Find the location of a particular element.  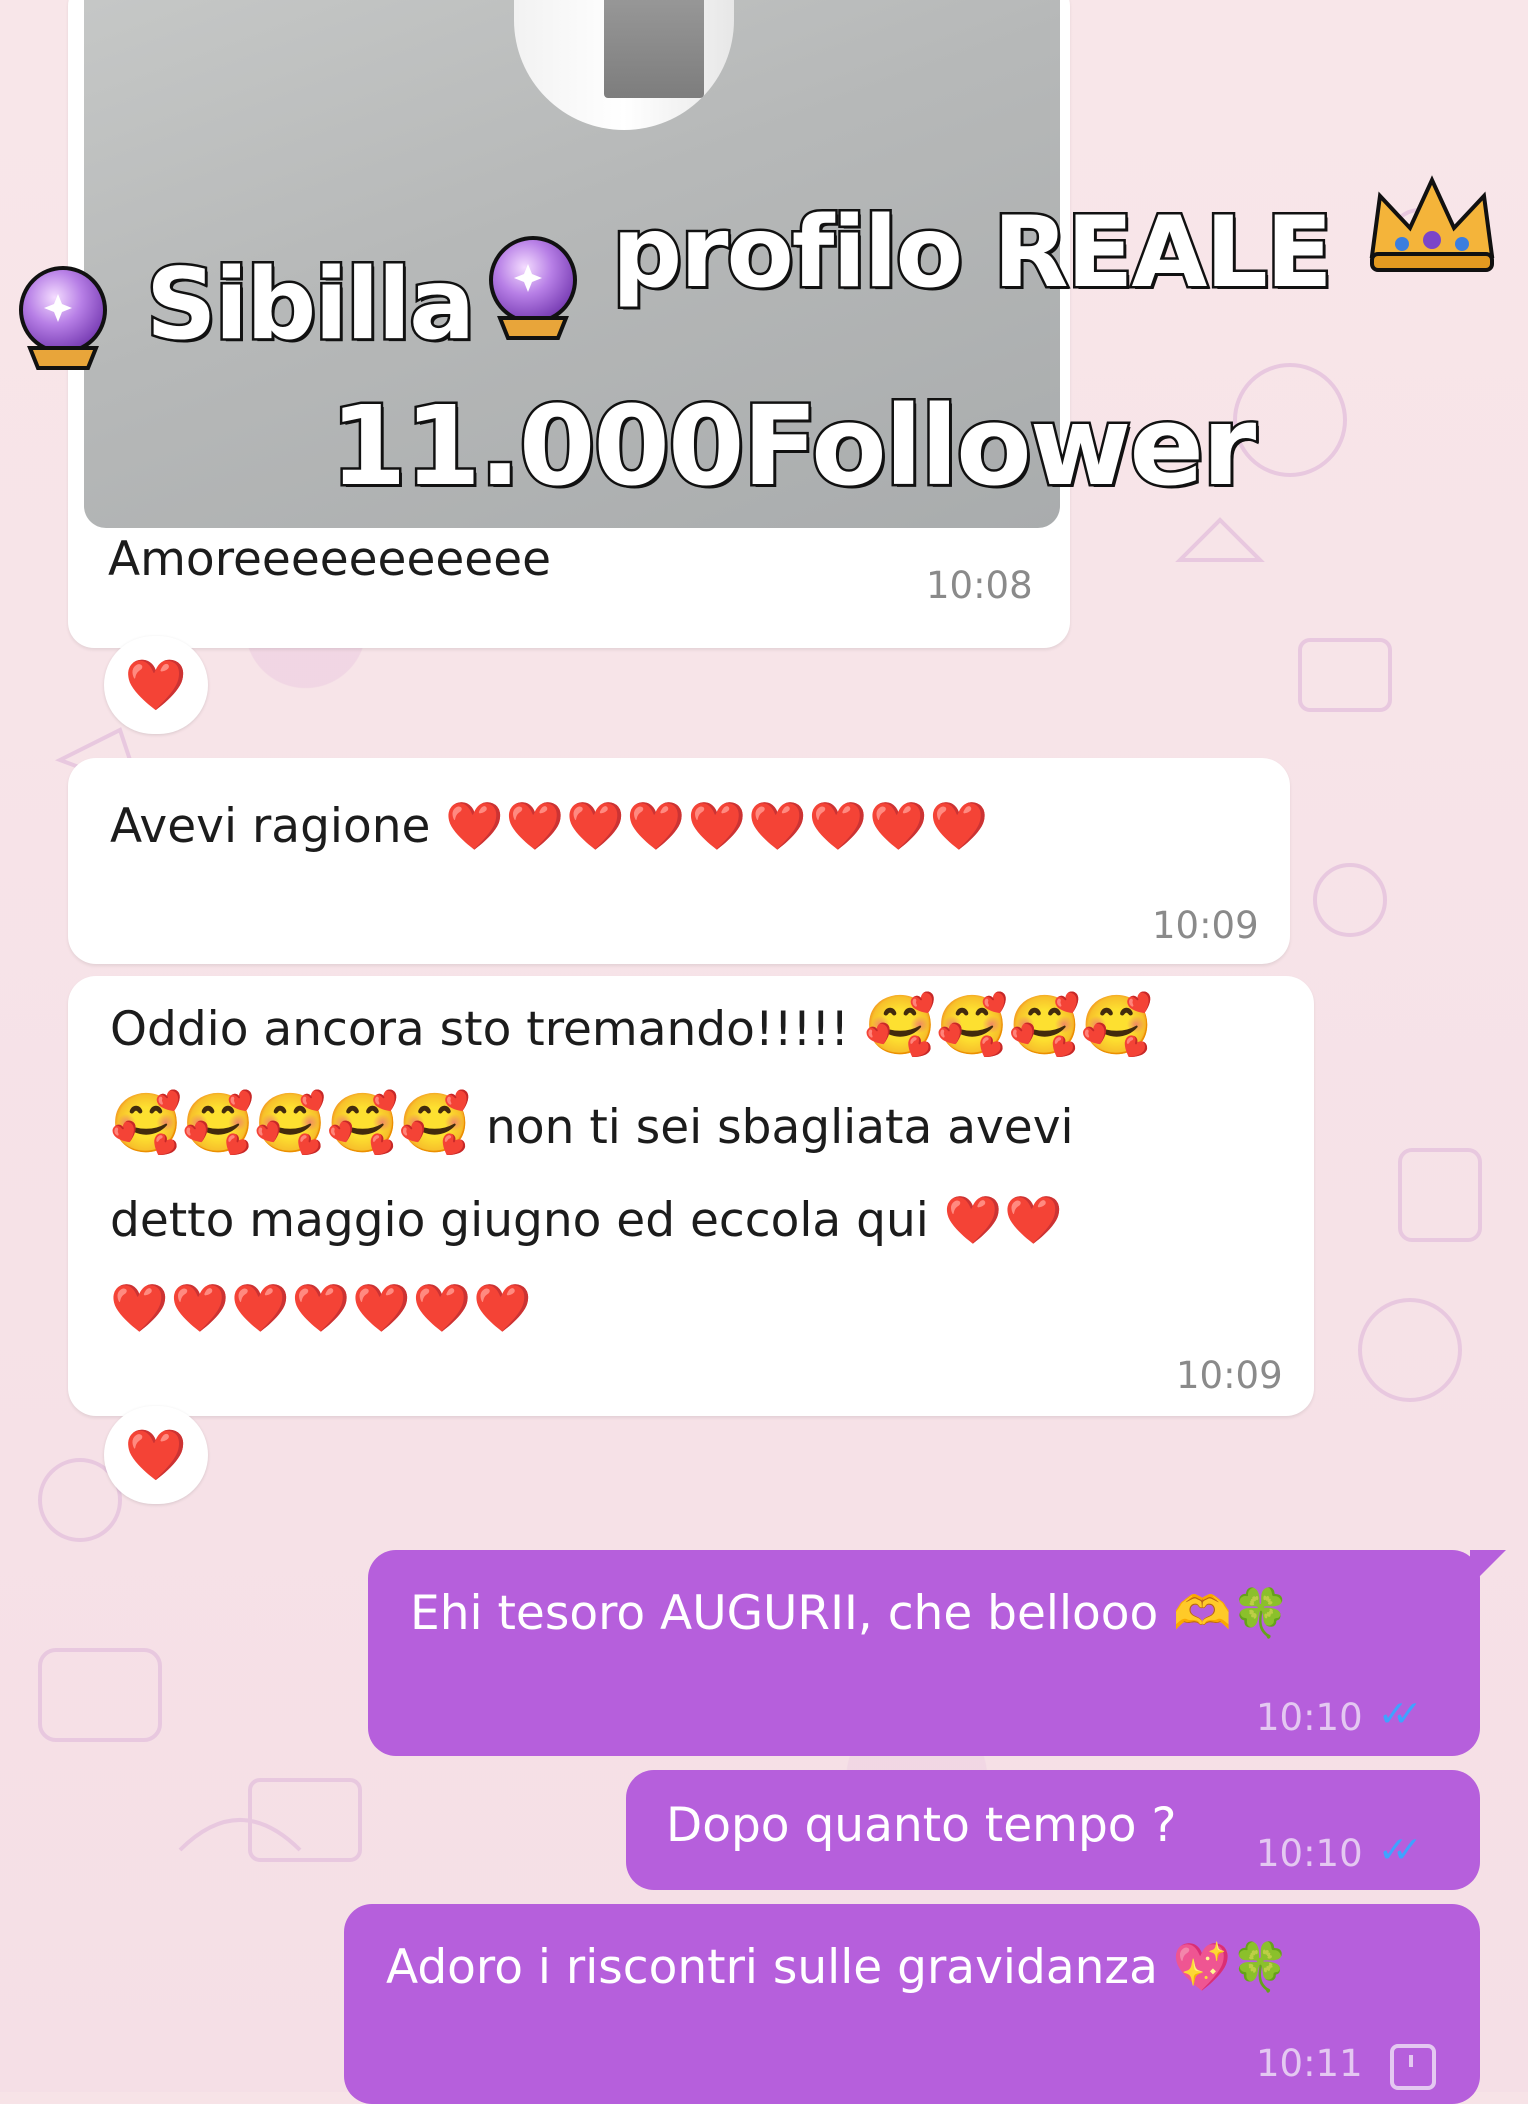

clock-icon is located at coordinates (1413, 2067).